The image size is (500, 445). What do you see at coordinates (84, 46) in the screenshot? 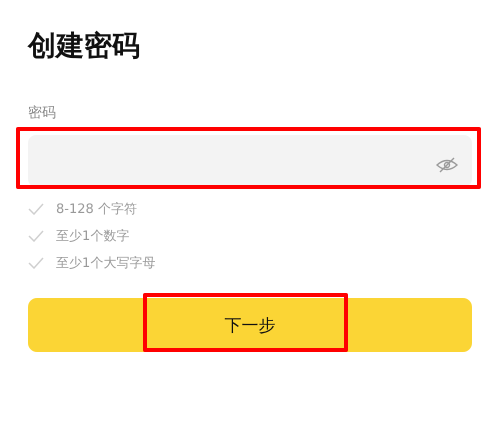
I see `page-title: 创建密码` at bounding box center [84, 46].